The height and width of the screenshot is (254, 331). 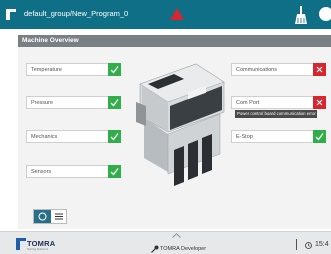 What do you see at coordinates (155, 249) in the screenshot?
I see `key-icon` at bounding box center [155, 249].